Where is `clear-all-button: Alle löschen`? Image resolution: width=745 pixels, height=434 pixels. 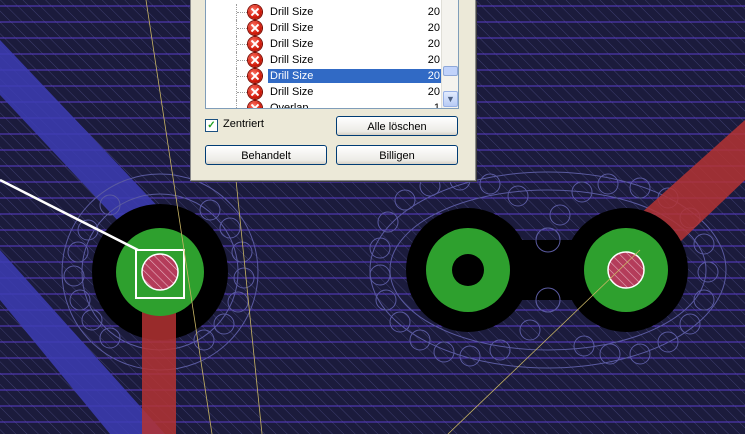
clear-all-button: Alle löschen is located at coordinates (397, 126).